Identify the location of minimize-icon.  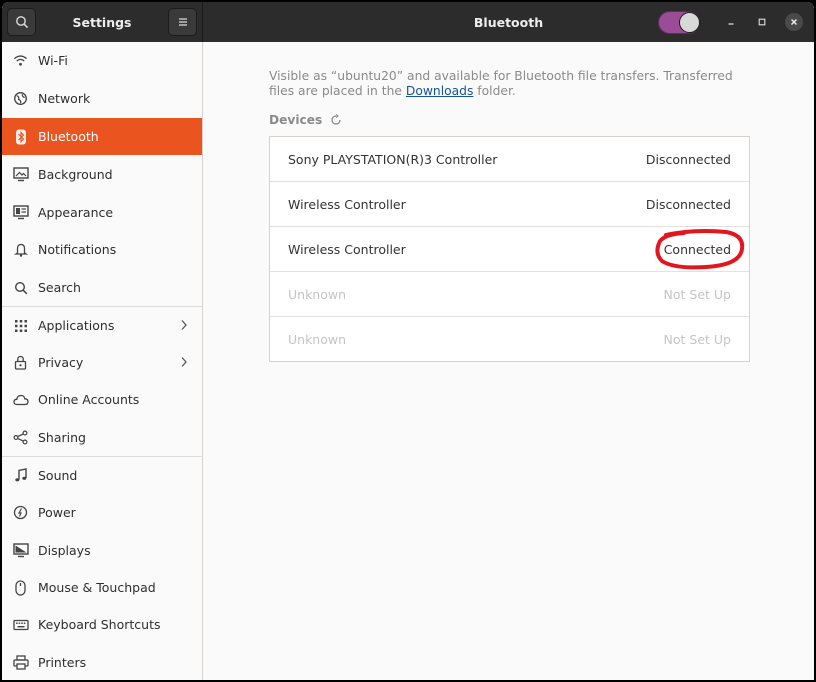
(731, 24).